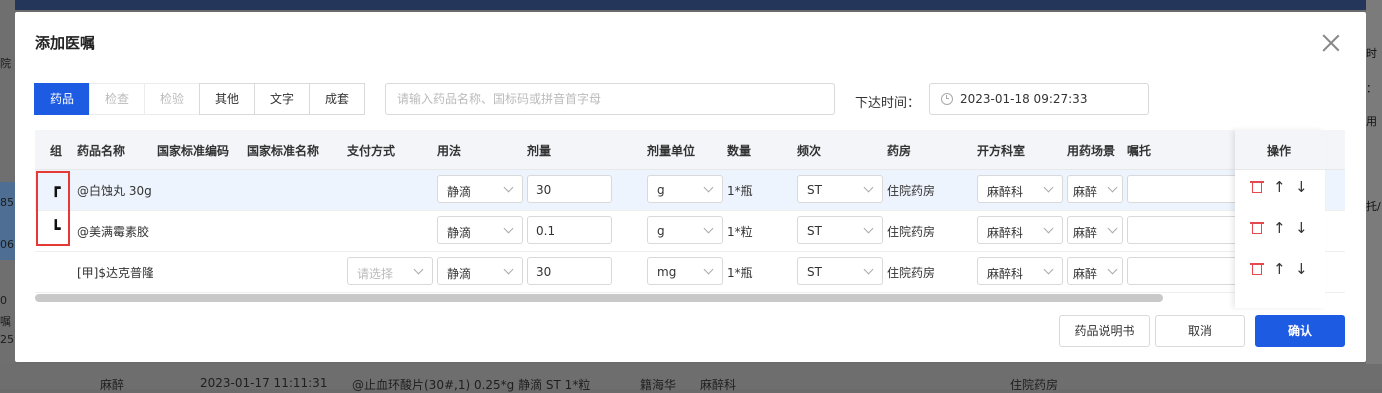 The image size is (1382, 393). I want to click on table-row: [甲]$达克普隆 请选择 静滴 30 mg 1*瓶 ST 住院药房 麻醉科 麻醉, so click(690, 272).